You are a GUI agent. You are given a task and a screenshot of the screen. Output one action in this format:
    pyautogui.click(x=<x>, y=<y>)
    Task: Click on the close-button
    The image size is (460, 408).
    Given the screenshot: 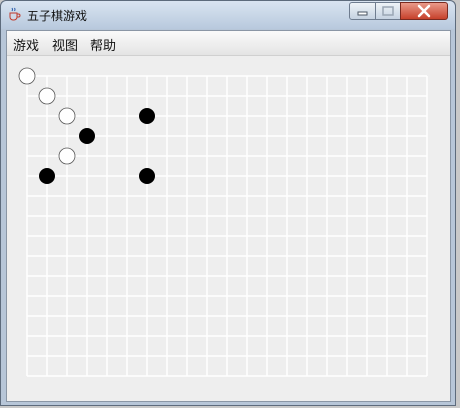 What is the action you would take?
    pyautogui.click(x=424, y=11)
    